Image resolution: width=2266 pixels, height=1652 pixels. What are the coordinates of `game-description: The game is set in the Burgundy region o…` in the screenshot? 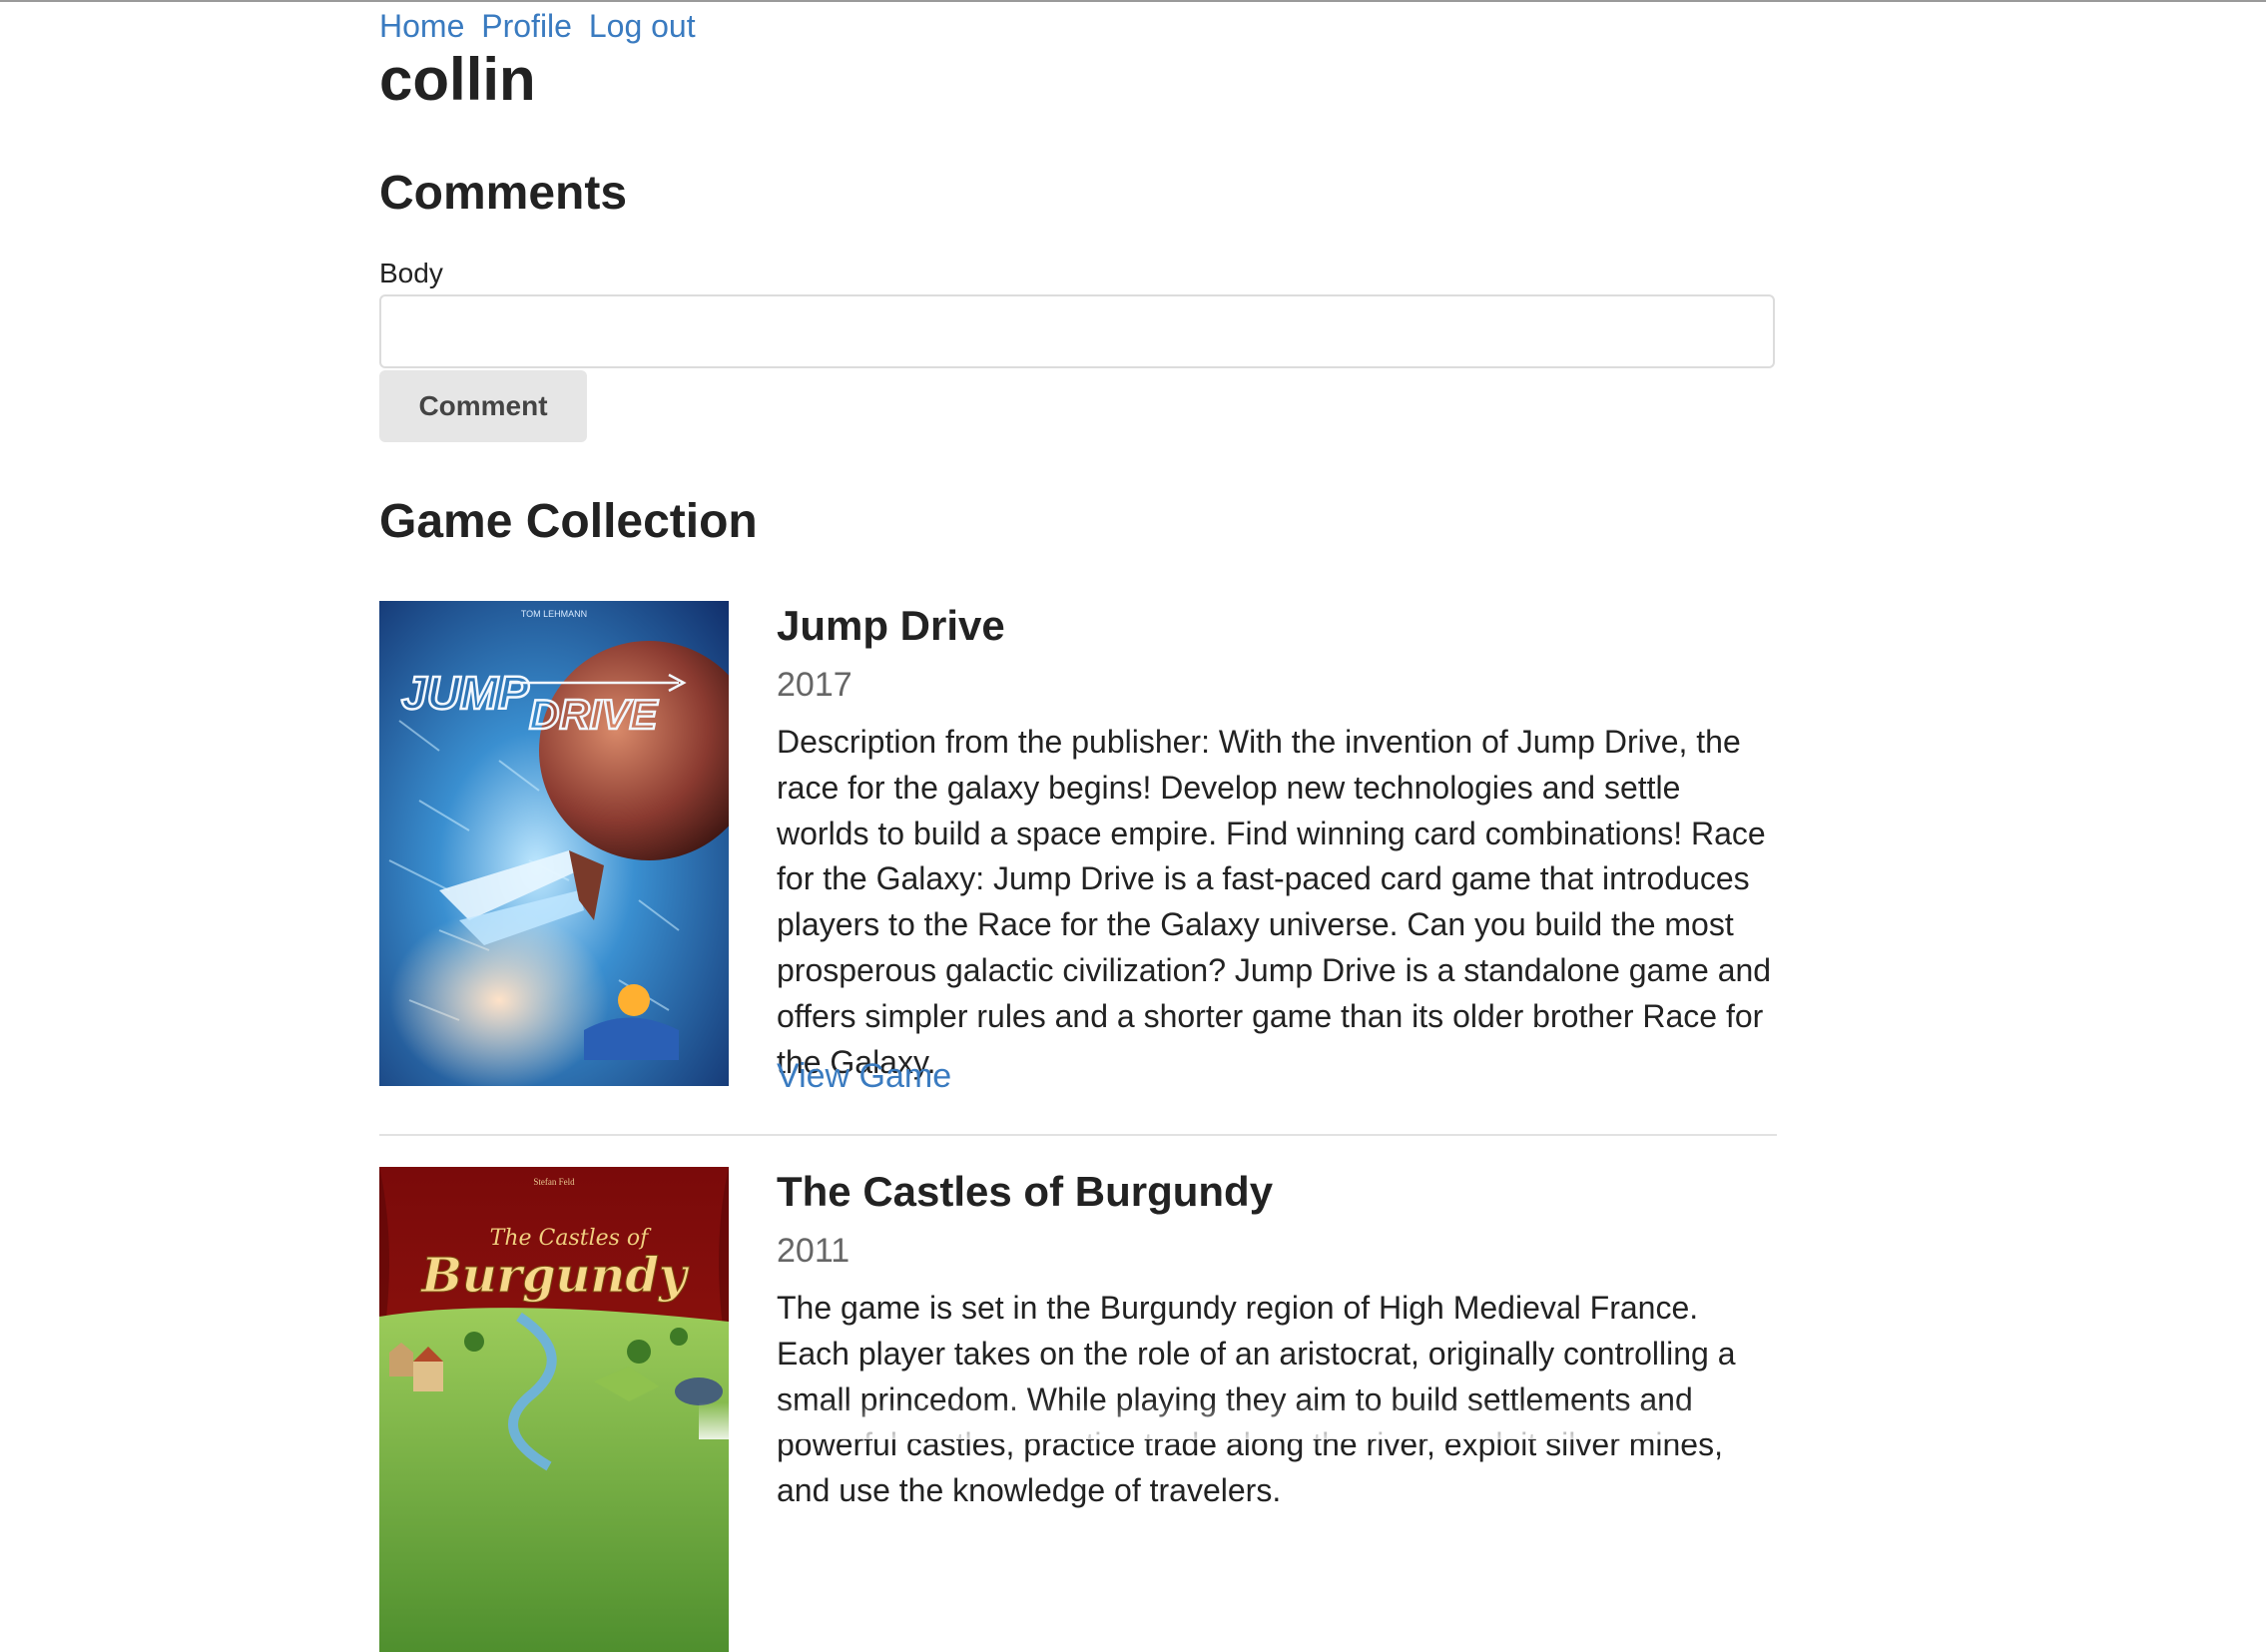 It's located at (1256, 1399).